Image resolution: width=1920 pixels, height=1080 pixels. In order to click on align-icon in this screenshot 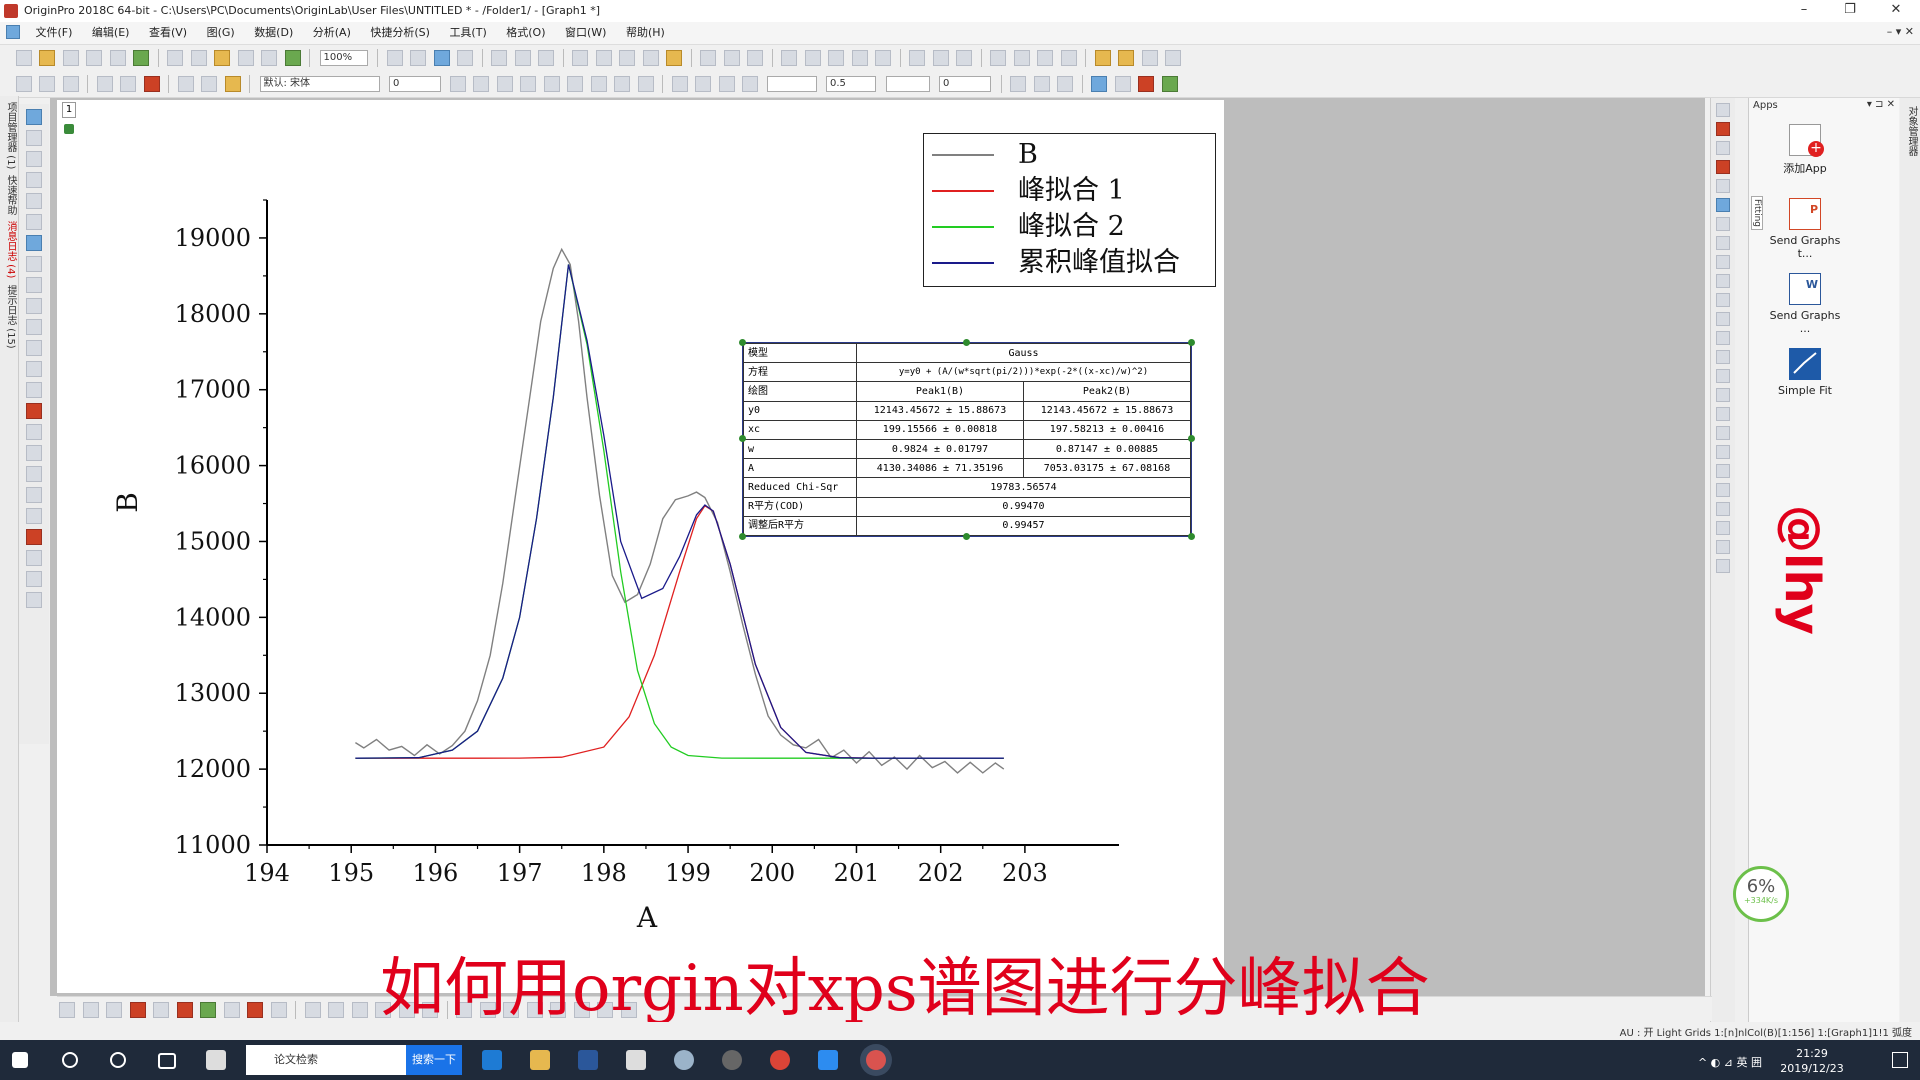, I will do `click(622, 84)`.